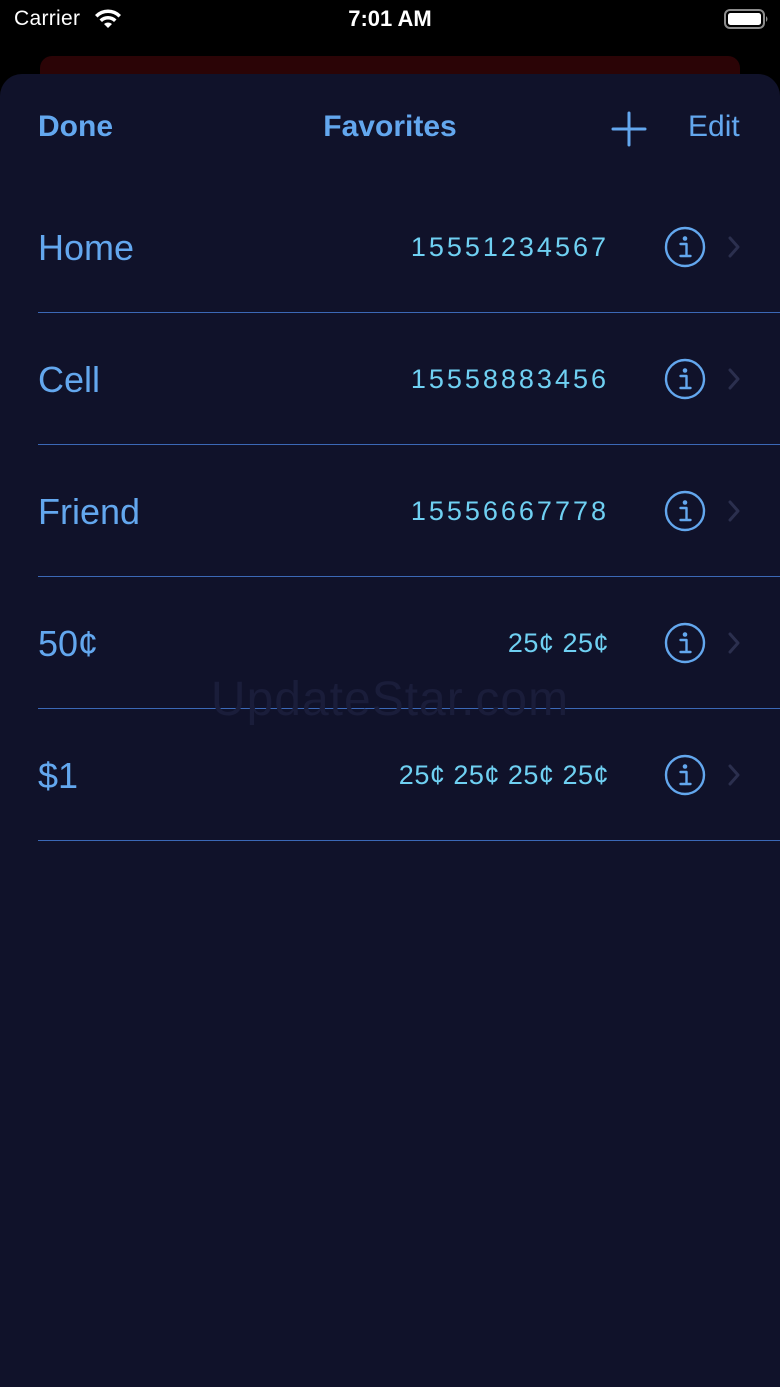 The width and height of the screenshot is (780, 1387). What do you see at coordinates (68, 643) in the screenshot?
I see `favorite-name: 50¢` at bounding box center [68, 643].